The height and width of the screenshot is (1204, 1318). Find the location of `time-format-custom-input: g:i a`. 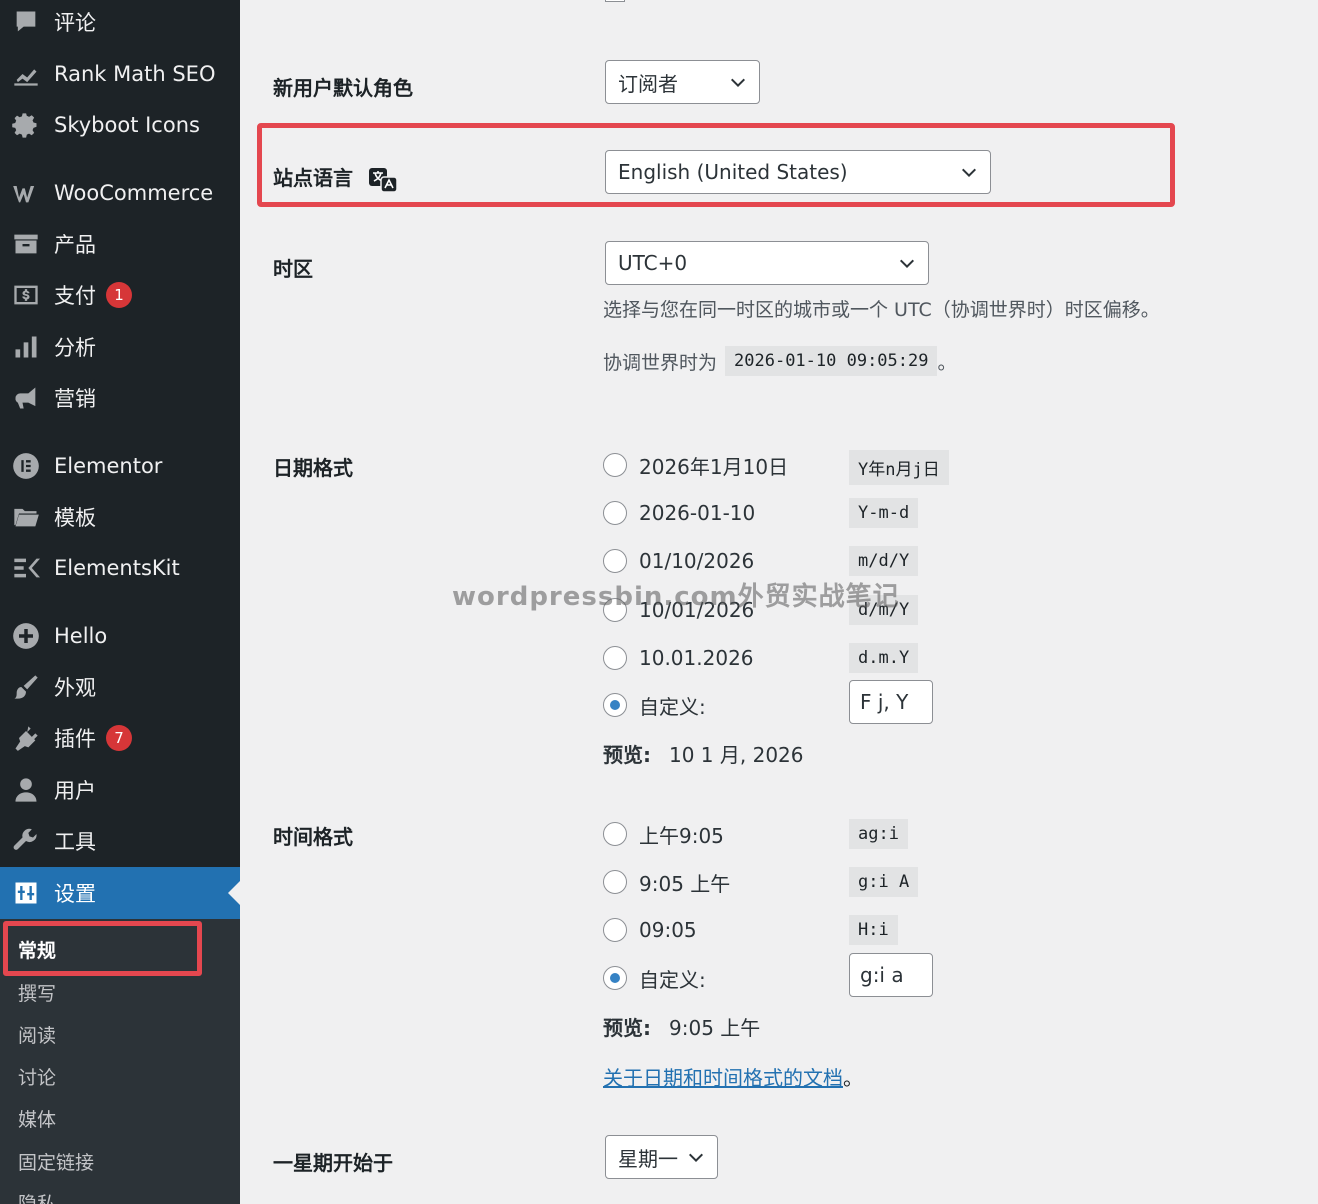

time-format-custom-input: g:i a is located at coordinates (891, 975).